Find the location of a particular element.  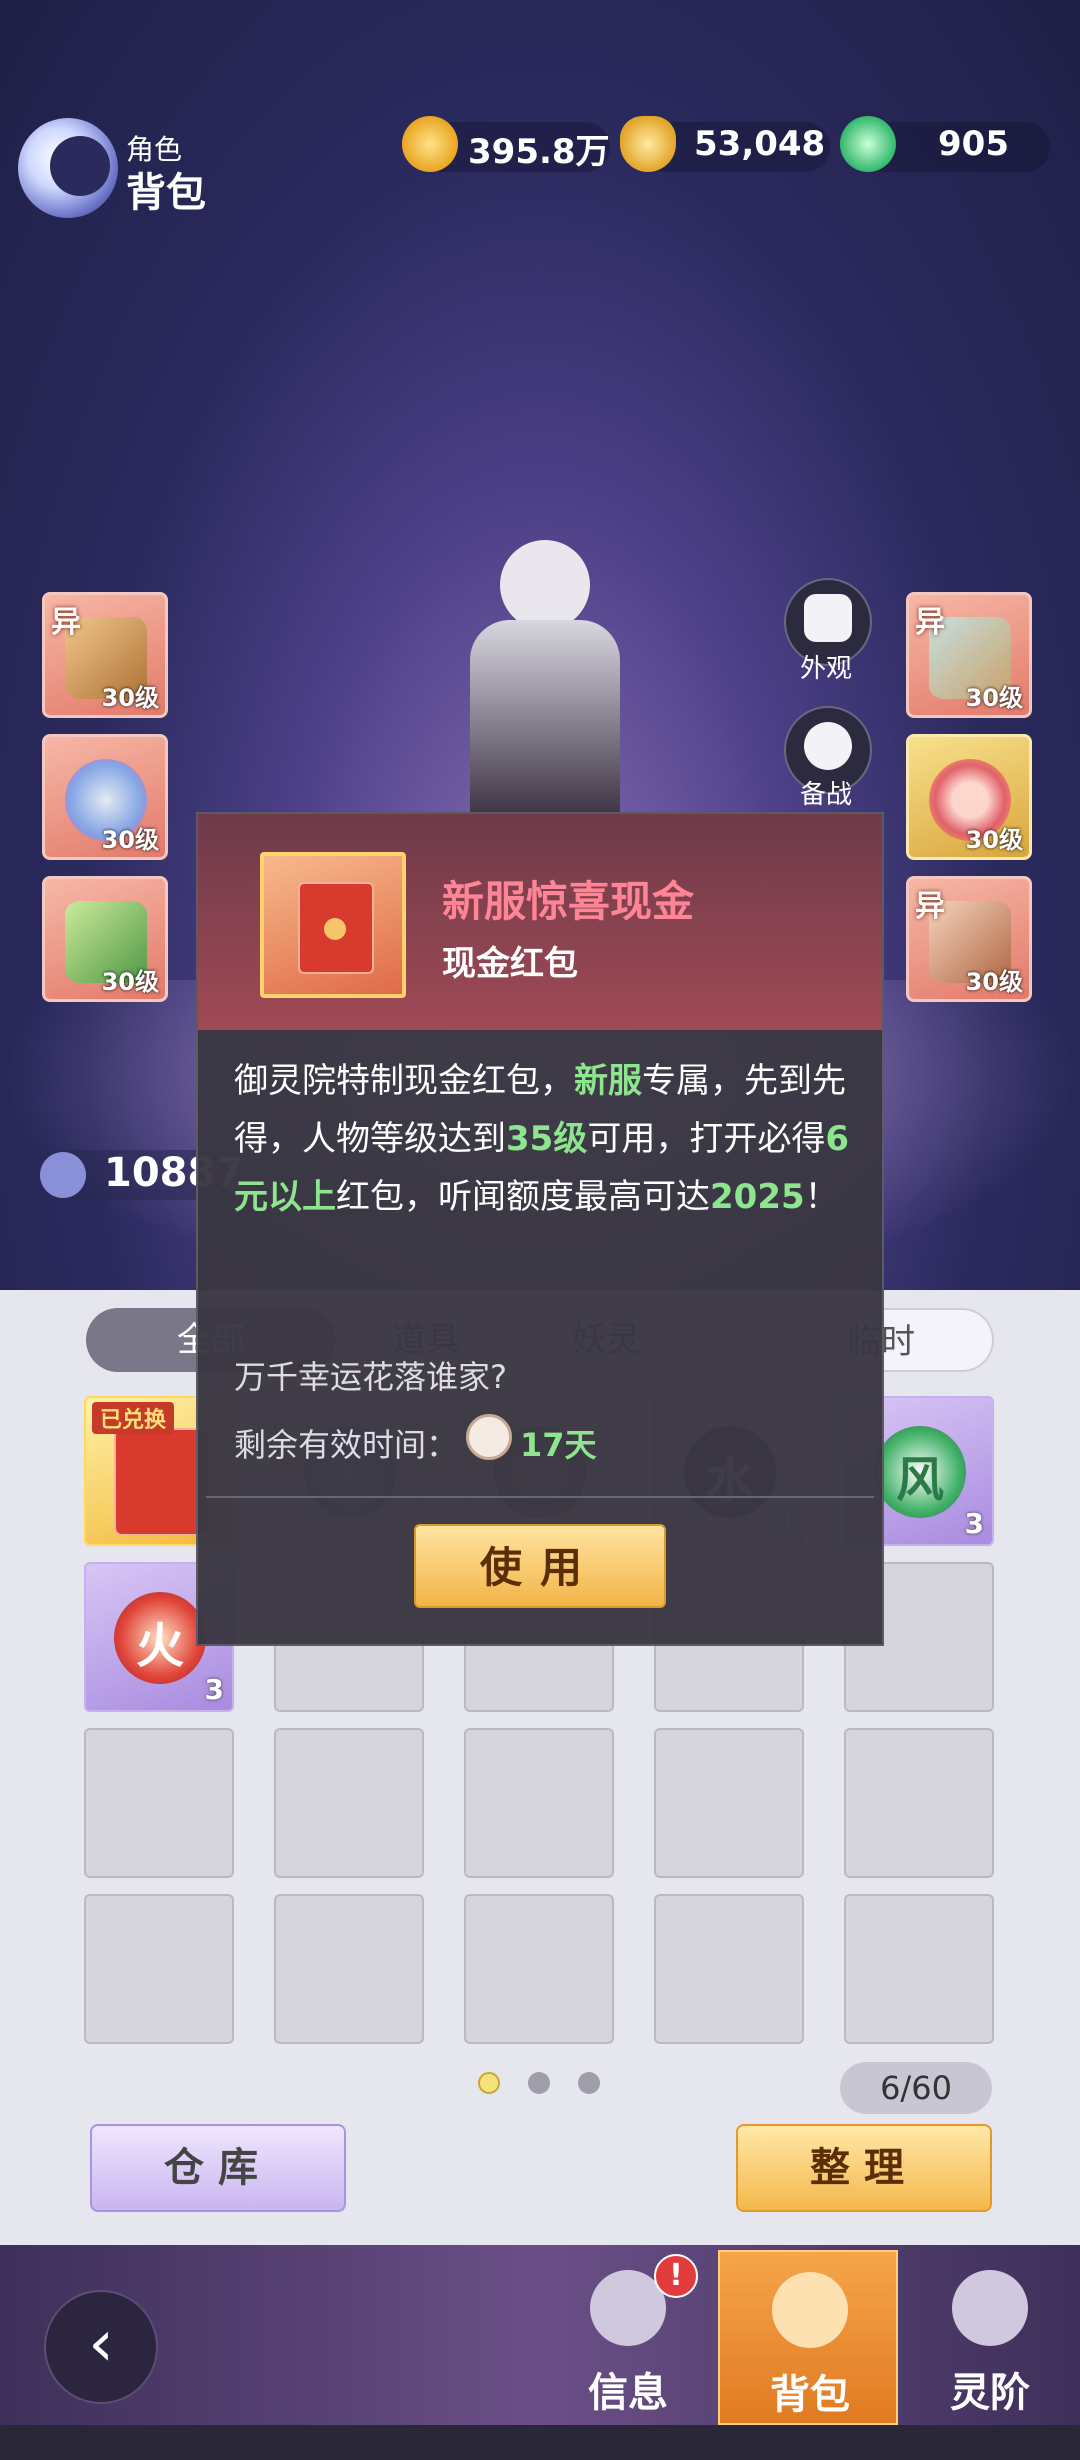

orb-glyph: 风 is located at coordinates (919, 1480).